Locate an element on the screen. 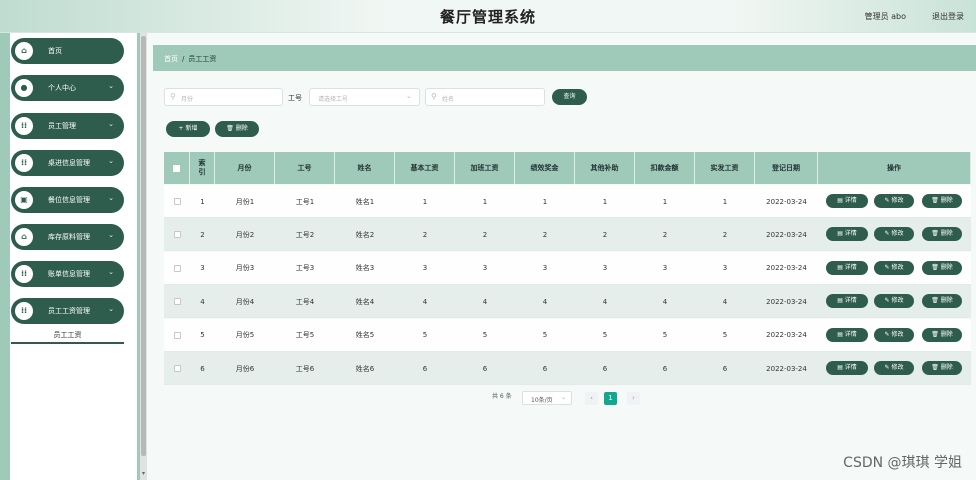 This screenshot has width=976, height=480. table-cell: 姓名3 is located at coordinates (365, 268).